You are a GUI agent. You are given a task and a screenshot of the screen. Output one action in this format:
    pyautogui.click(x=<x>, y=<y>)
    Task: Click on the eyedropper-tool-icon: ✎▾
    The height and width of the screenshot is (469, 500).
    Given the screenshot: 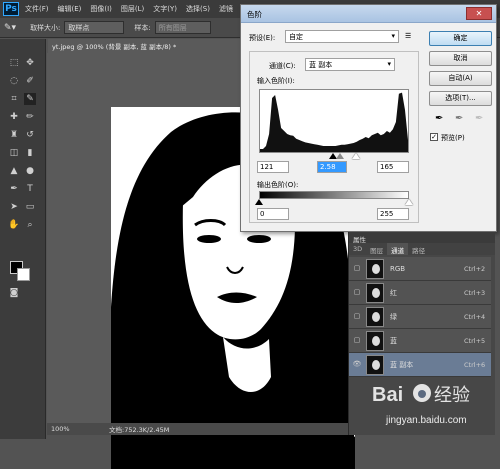 What is the action you would take?
    pyautogui.click(x=10, y=28)
    